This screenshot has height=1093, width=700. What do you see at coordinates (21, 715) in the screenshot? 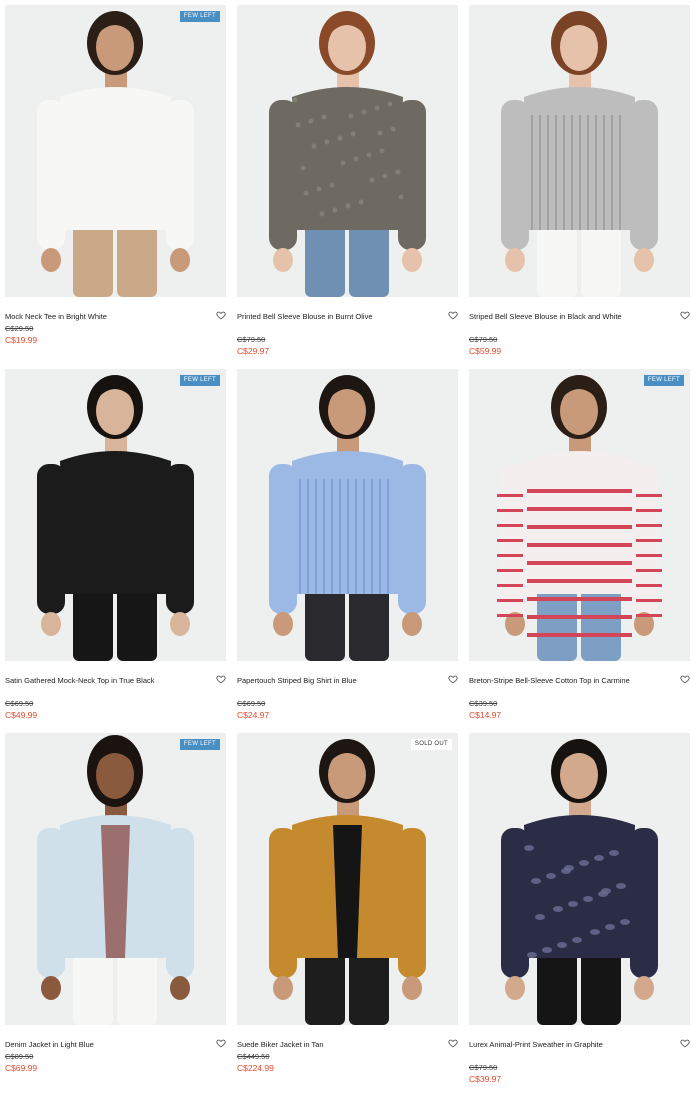
I see `sale-price: C$49.99` at bounding box center [21, 715].